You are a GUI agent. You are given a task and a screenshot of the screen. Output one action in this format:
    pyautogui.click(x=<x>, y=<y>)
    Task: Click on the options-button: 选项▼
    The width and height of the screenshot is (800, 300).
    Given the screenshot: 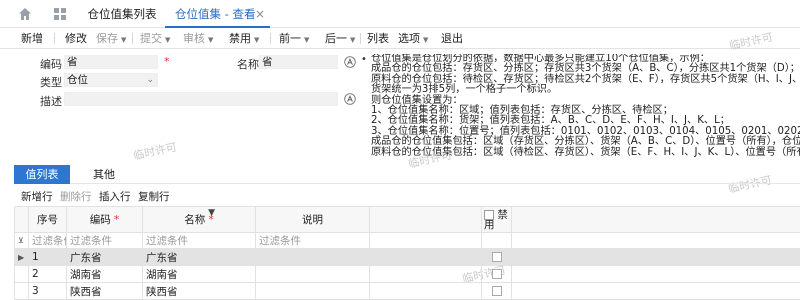 What is the action you would take?
    pyautogui.click(x=413, y=38)
    